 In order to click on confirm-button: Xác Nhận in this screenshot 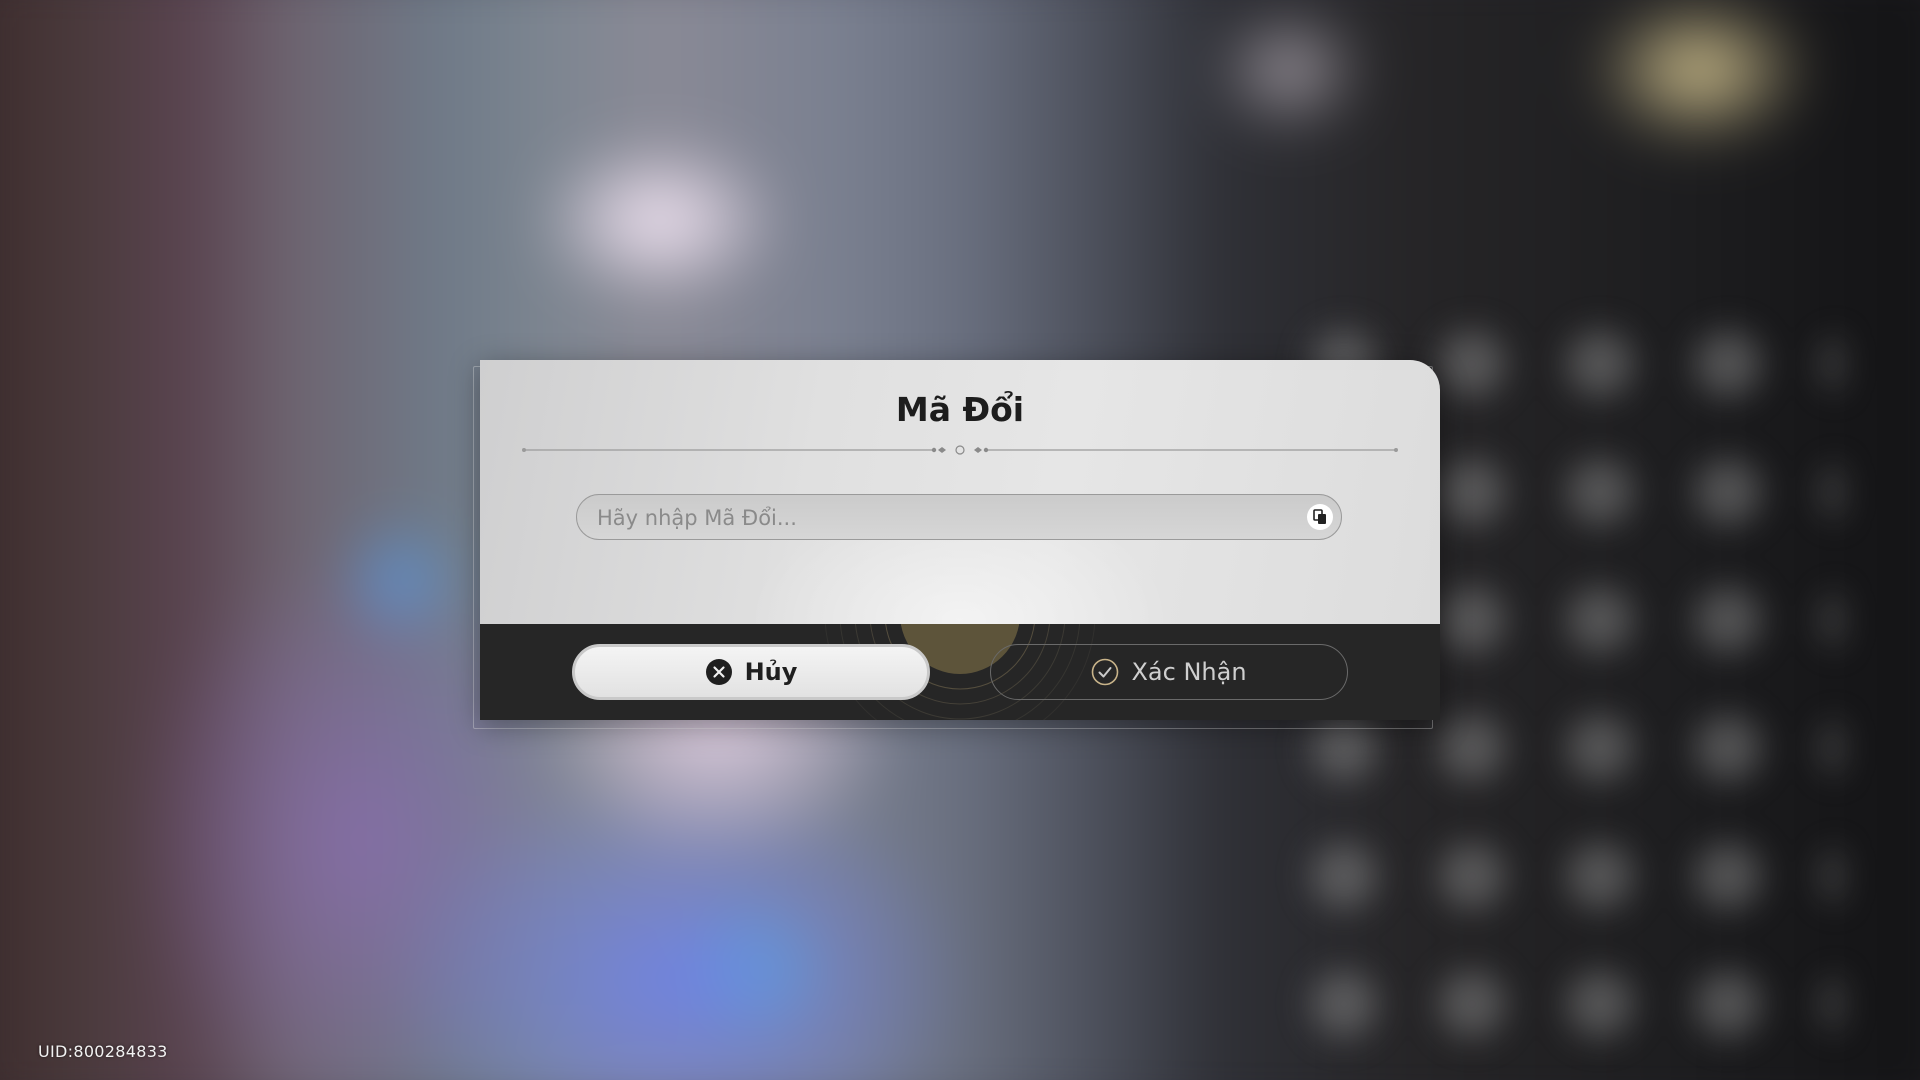, I will do `click(1169, 672)`.